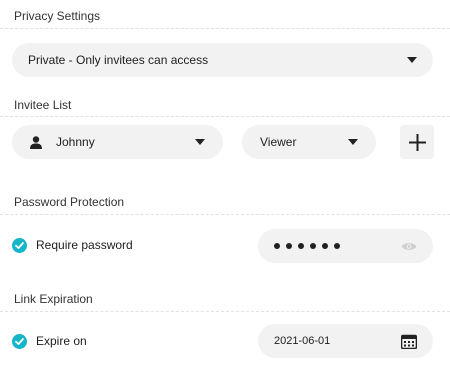 The width and height of the screenshot is (450, 366). I want to click on password-protection-heading: Password Protection, so click(69, 202).